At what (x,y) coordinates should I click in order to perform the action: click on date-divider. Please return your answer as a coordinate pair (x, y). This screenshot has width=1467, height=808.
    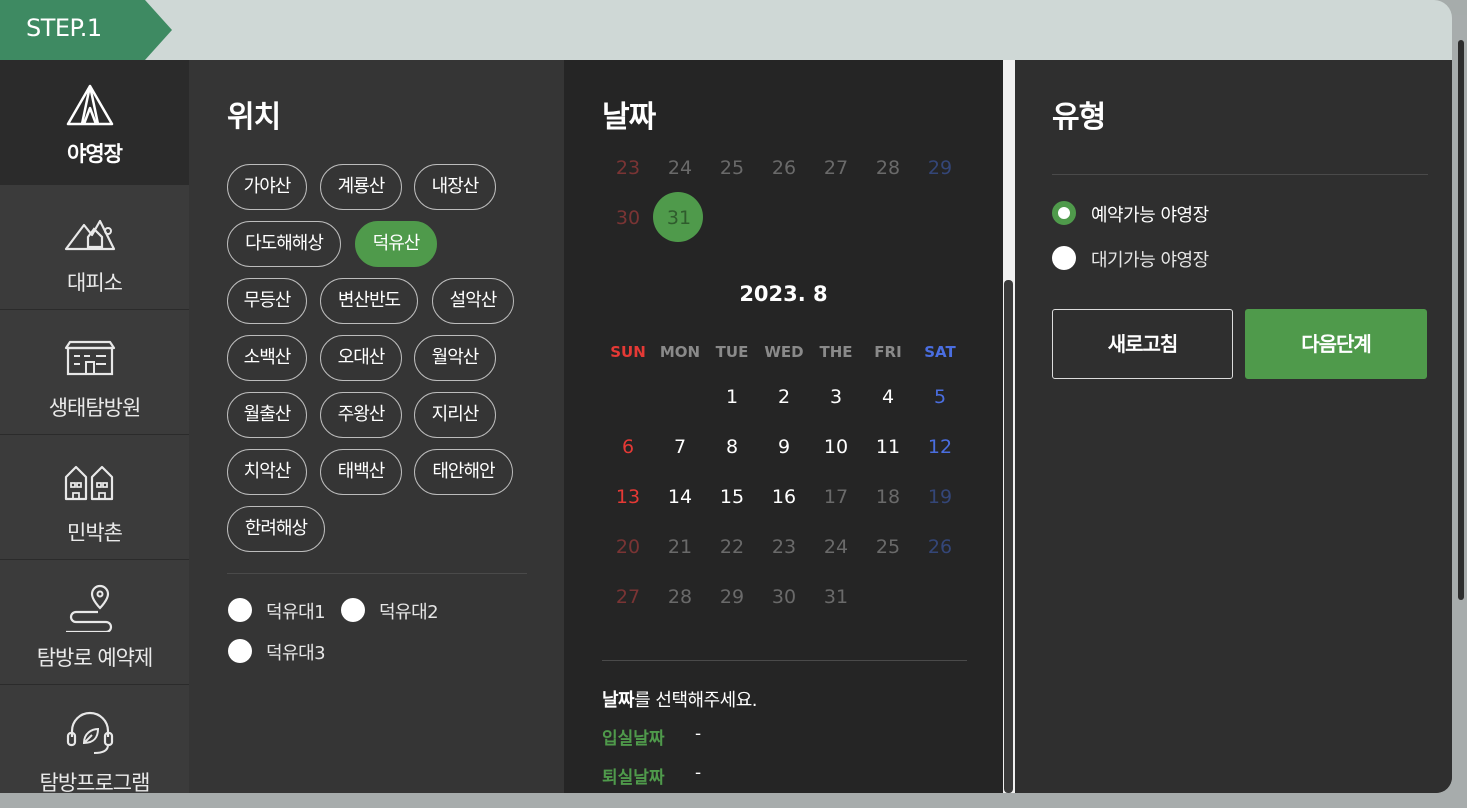
    Looking at the image, I should click on (784, 660).